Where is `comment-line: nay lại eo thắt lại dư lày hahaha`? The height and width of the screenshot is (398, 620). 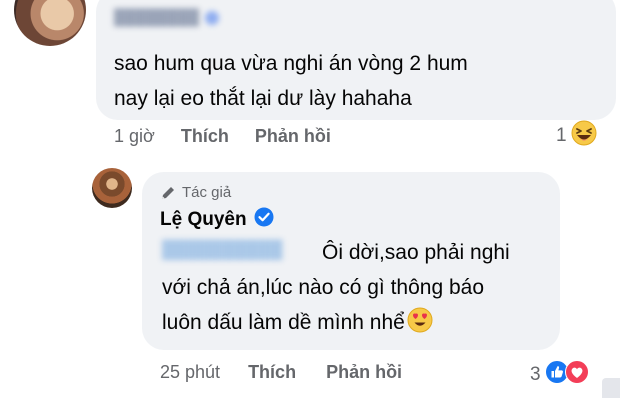
comment-line: nay lại eo thắt lại dư lày hahaha is located at coordinates (263, 98).